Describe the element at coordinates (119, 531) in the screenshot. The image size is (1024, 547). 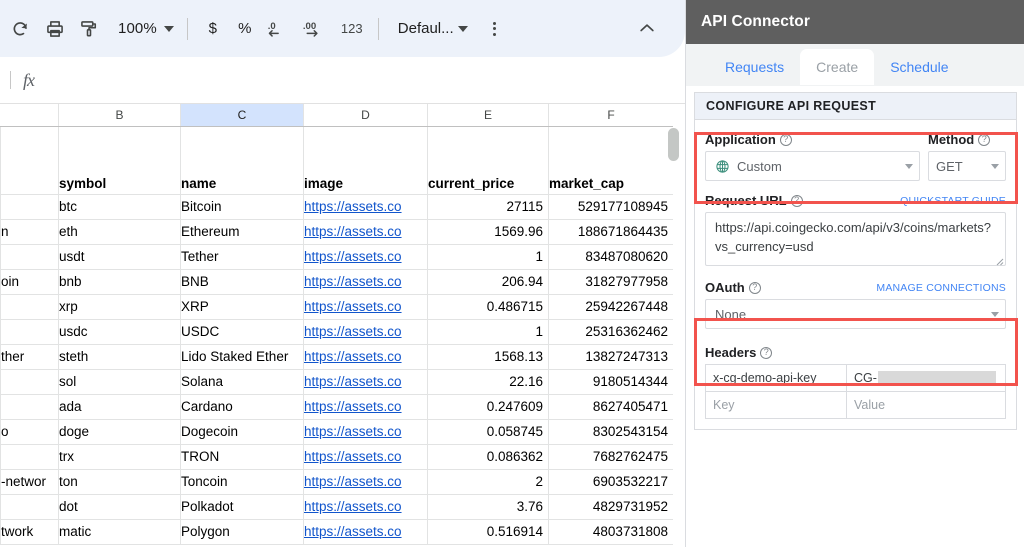
I see `cell-symbol-13: matic` at that location.